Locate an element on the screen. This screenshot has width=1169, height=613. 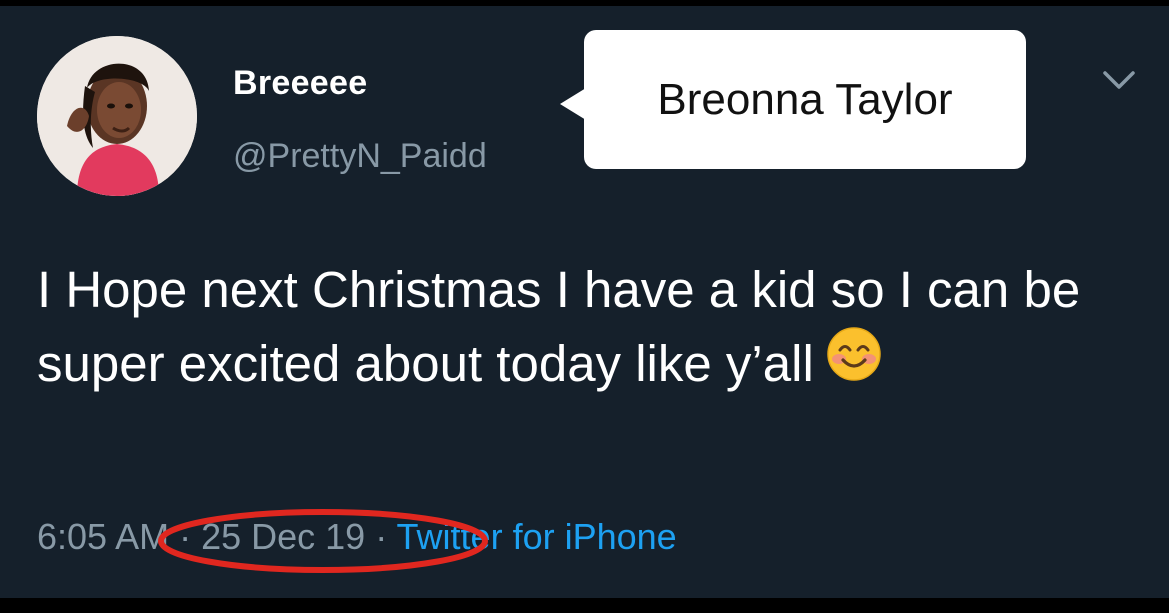
smiling-face-emoji-icon is located at coordinates (854, 364).